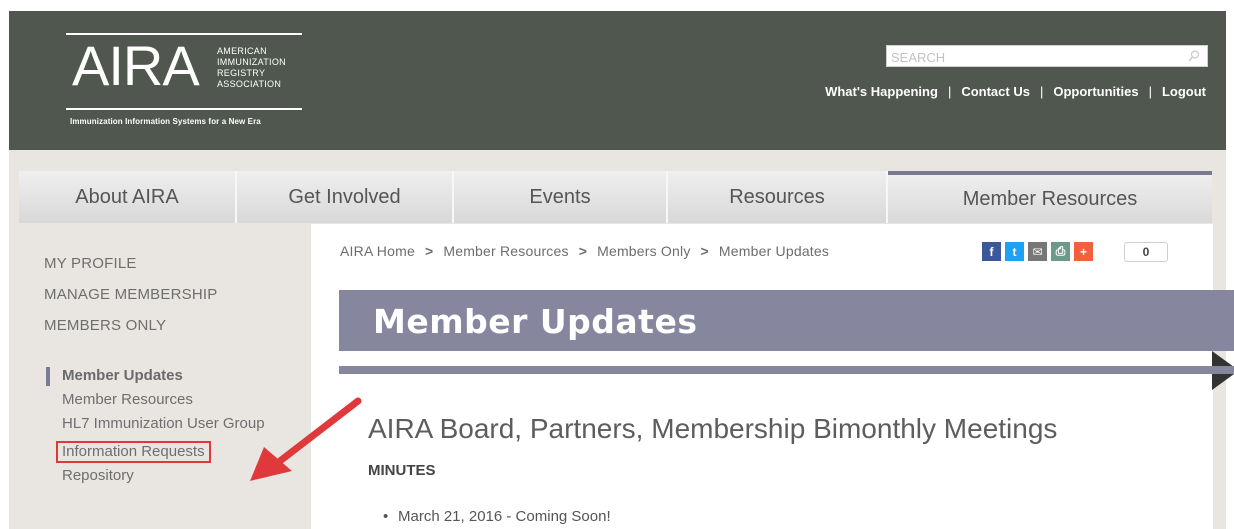 The width and height of the screenshot is (1234, 529). What do you see at coordinates (786, 320) in the screenshot?
I see `page-title-banner: Member Updates` at bounding box center [786, 320].